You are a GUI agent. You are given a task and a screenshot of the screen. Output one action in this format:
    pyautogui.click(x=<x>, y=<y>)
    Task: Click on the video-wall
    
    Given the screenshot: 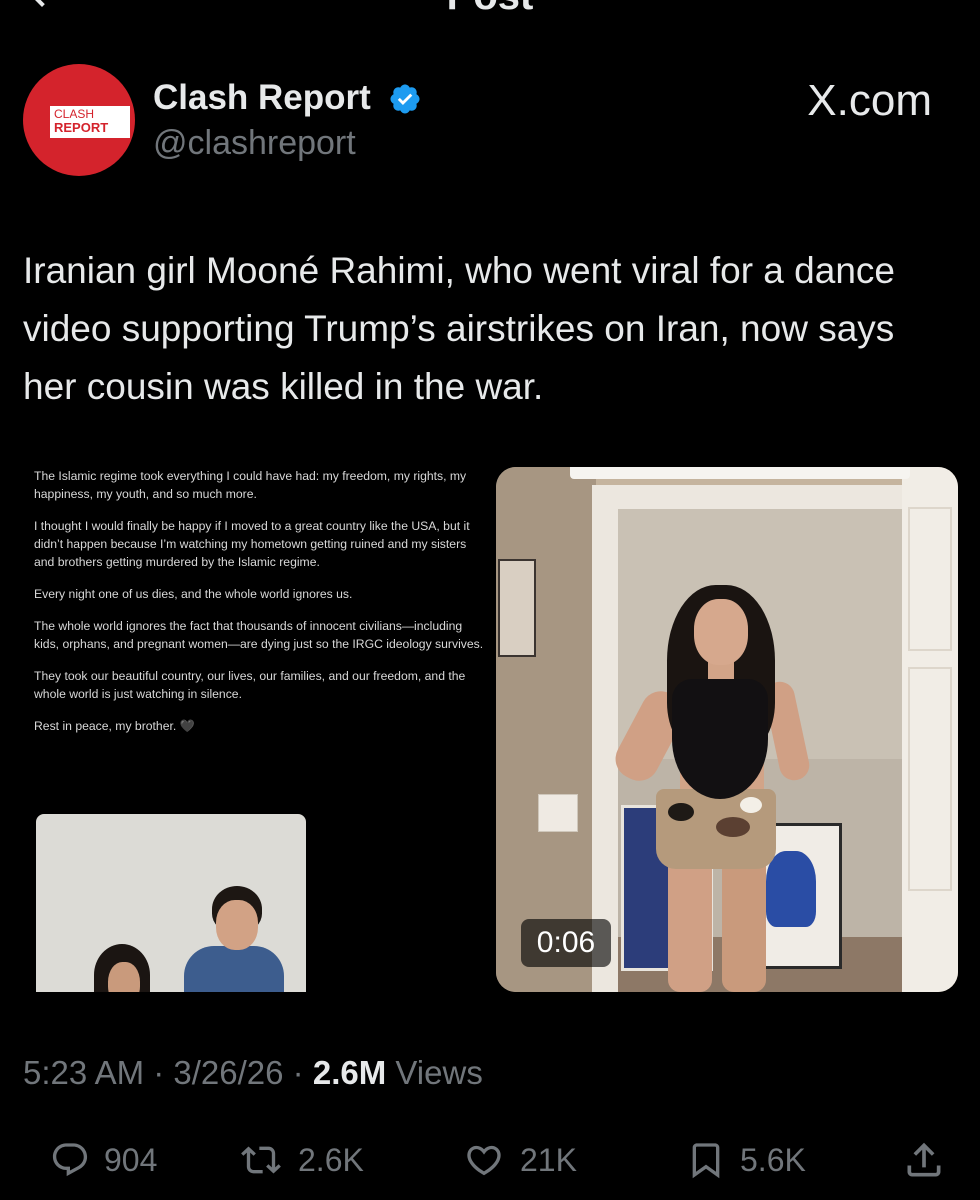 What is the action you would take?
    pyautogui.click(x=546, y=729)
    